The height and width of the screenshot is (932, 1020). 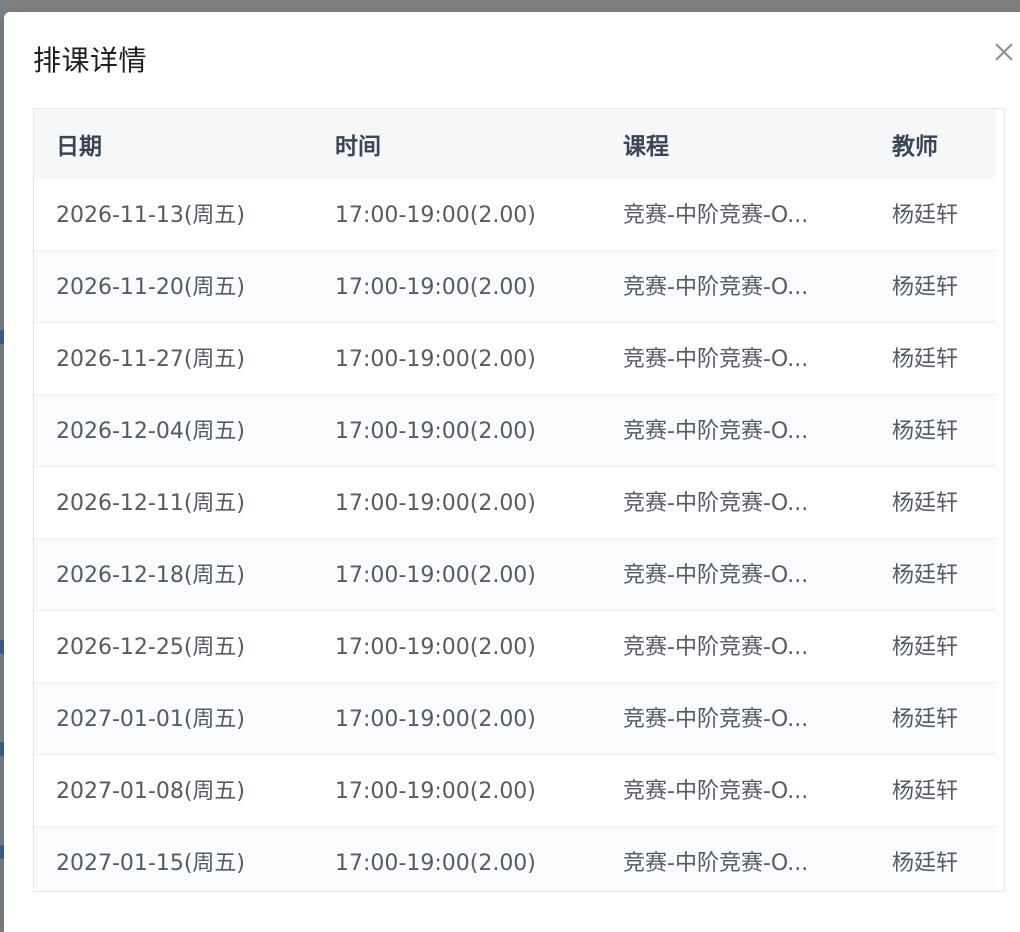 I want to click on close-button, so click(x=1004, y=52).